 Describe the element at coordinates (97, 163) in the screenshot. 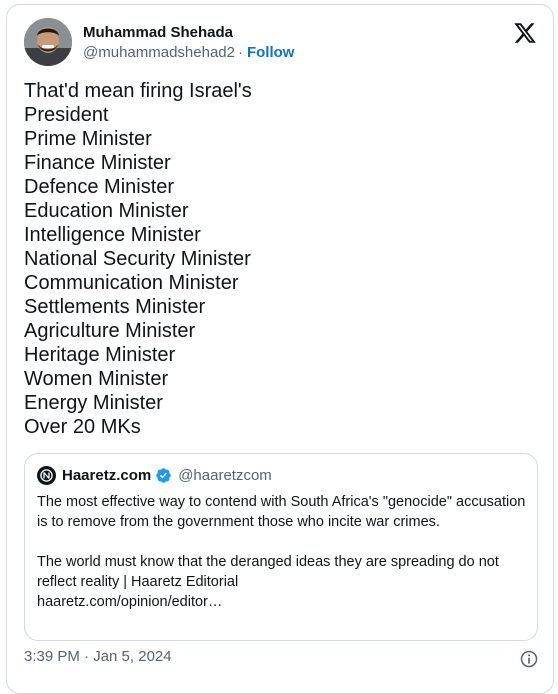

I see `tweet-line: Finance Minister` at that location.